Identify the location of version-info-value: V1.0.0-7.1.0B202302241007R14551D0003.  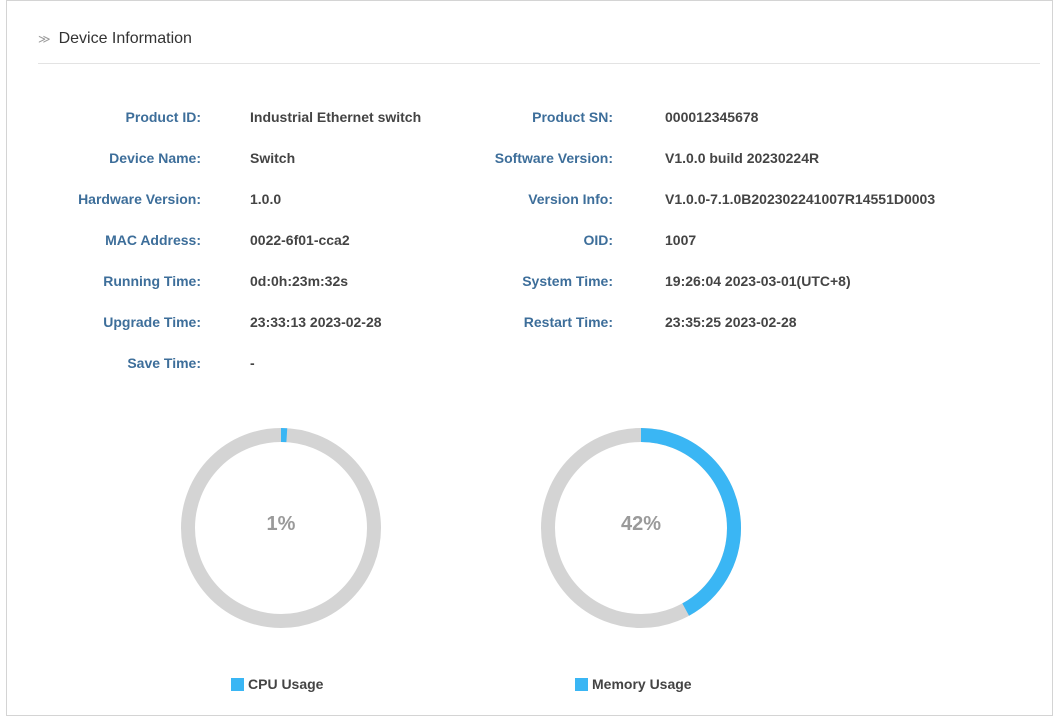
(800, 199).